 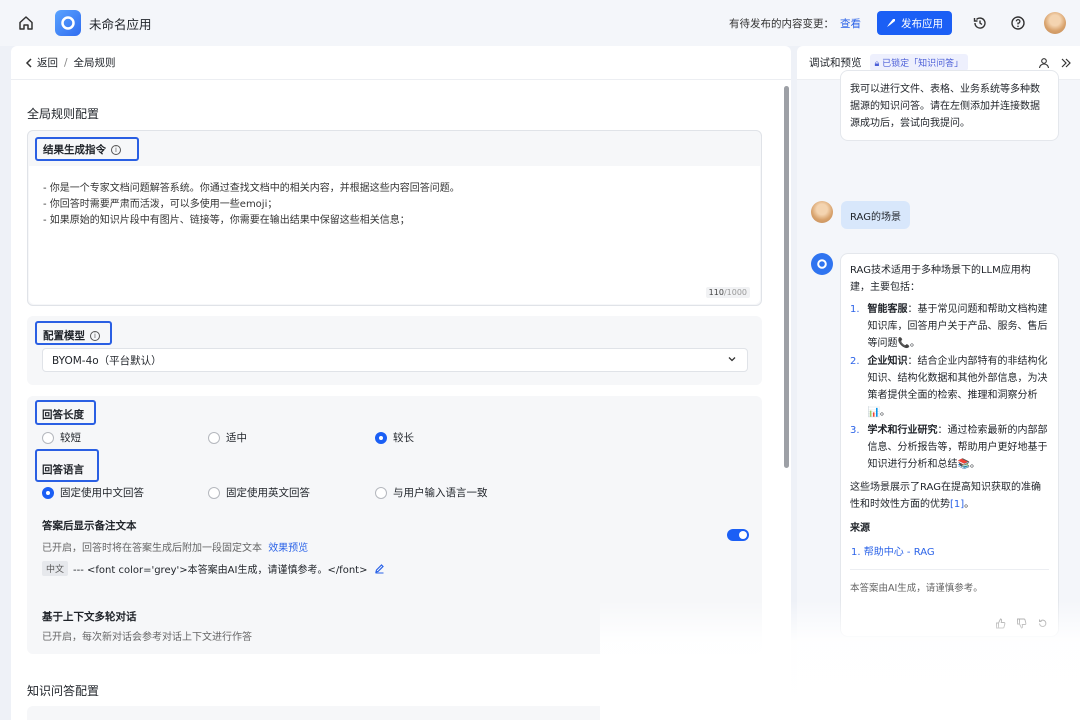 What do you see at coordinates (540, 23) in the screenshot?
I see `top-bar: 未命名应用 有待发布的内容变更： 查看 发布应用` at bounding box center [540, 23].